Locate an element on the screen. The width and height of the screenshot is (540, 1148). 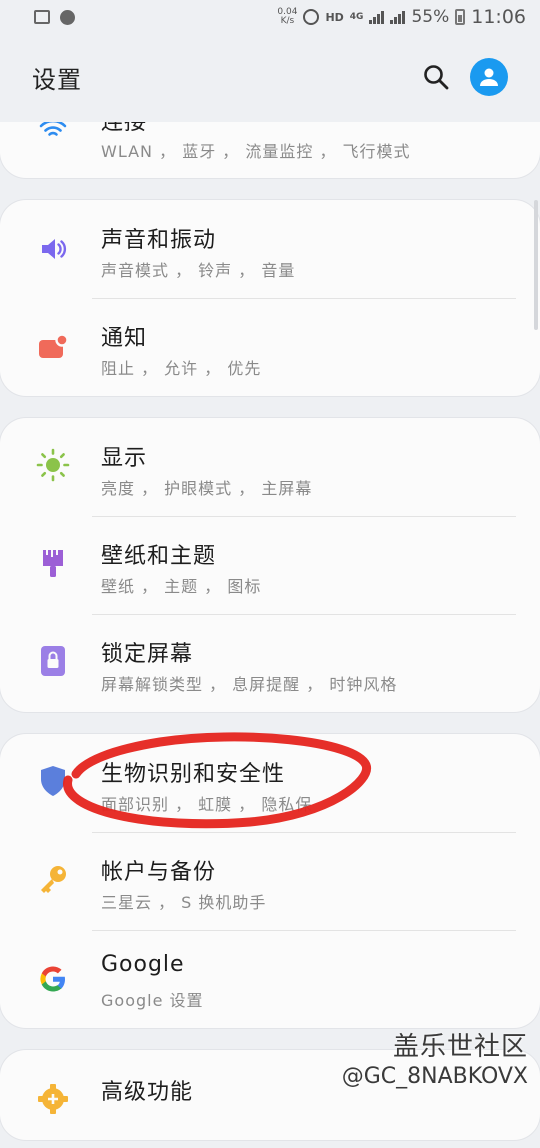
settings-item-accounts: 帐户与备份 三星云 ， S 换机助手 is located at coordinates (270, 881).